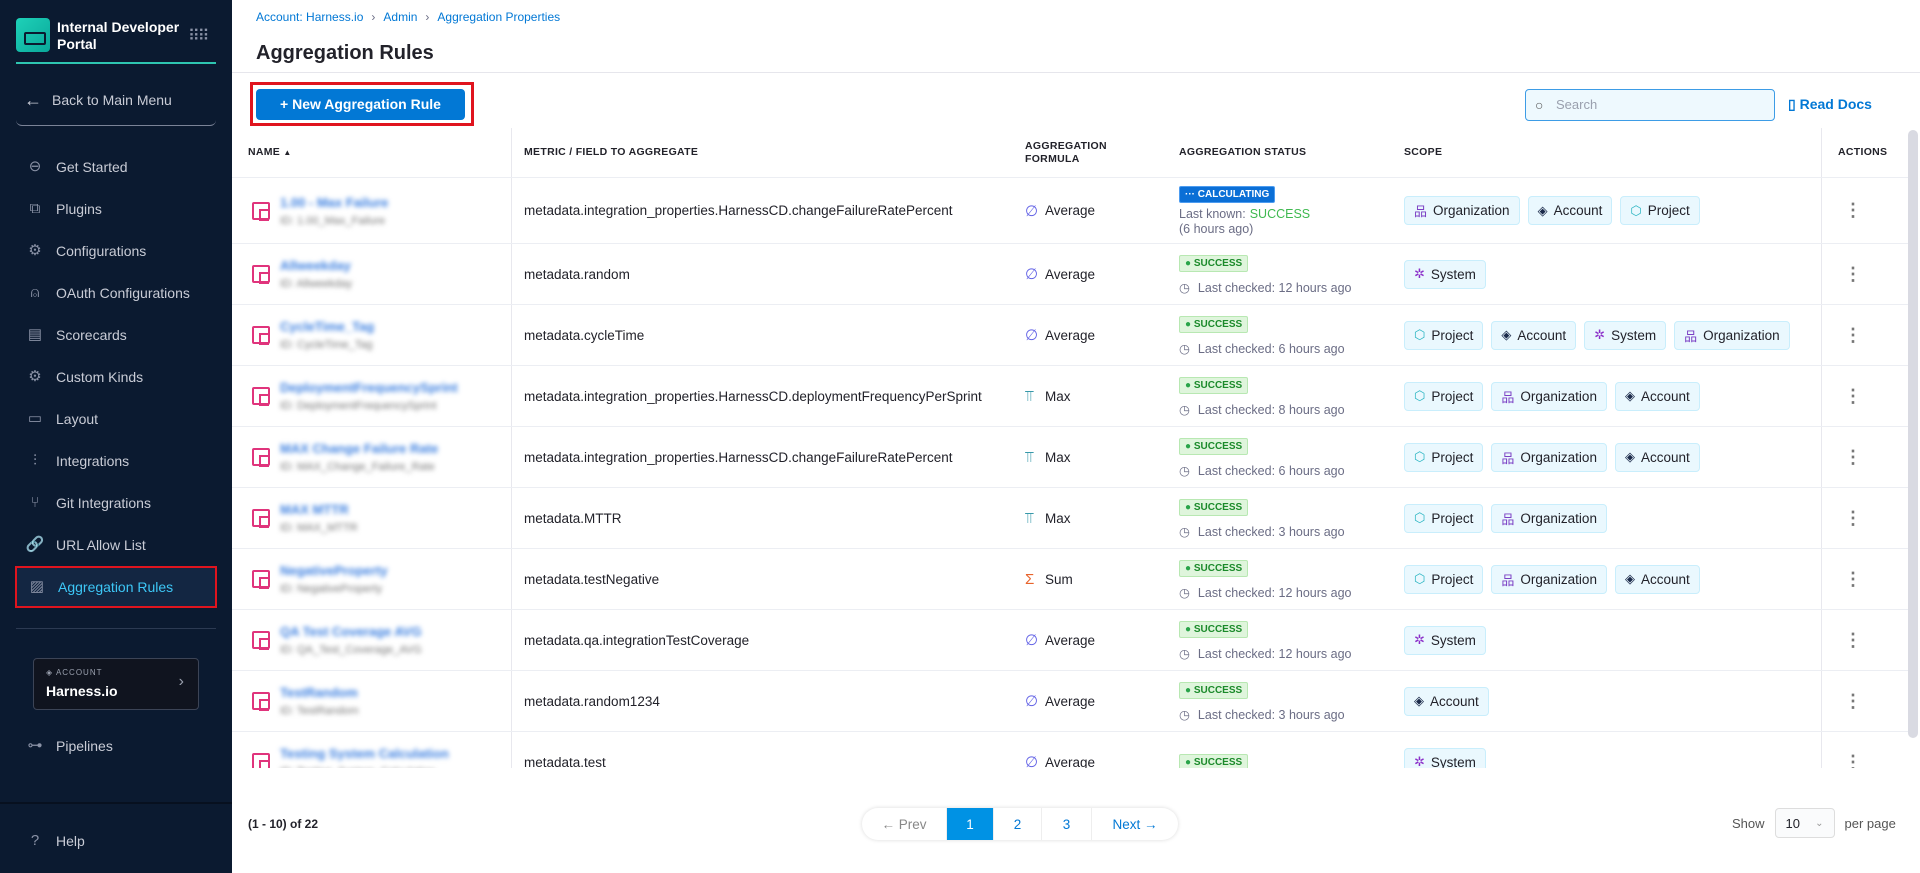 This screenshot has width=1920, height=873. I want to click on rule-name: 1.00 - Max Failure, so click(334, 202).